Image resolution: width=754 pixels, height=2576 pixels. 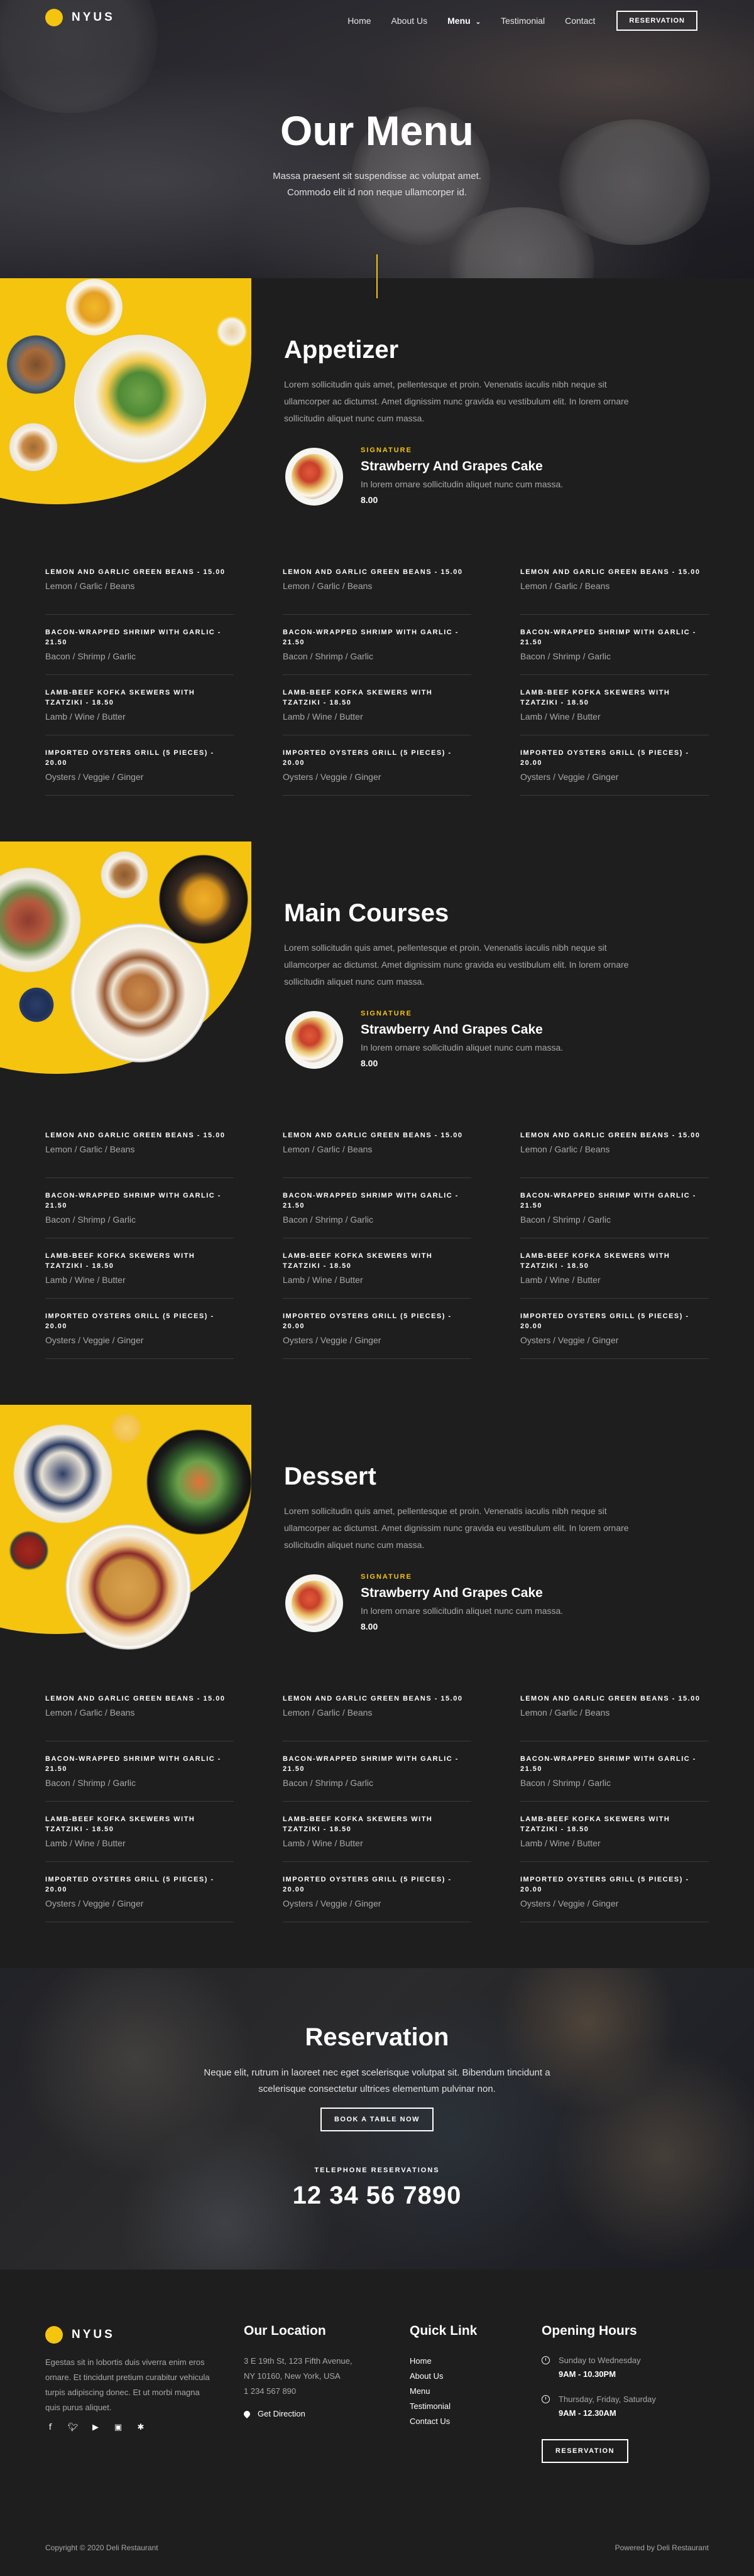 I want to click on nav-item-about: About Us, so click(x=409, y=21).